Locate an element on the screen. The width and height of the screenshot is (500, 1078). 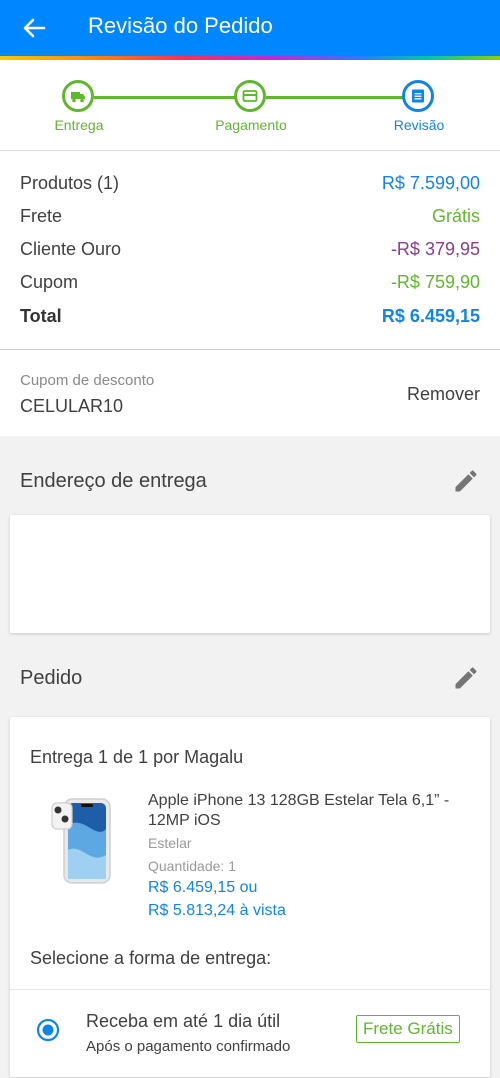
step-pagamento is located at coordinates (250, 96).